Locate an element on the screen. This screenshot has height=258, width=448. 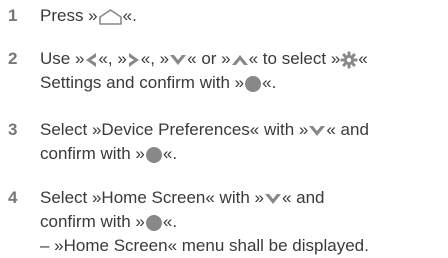
step-number: 4 is located at coordinates (13, 197).